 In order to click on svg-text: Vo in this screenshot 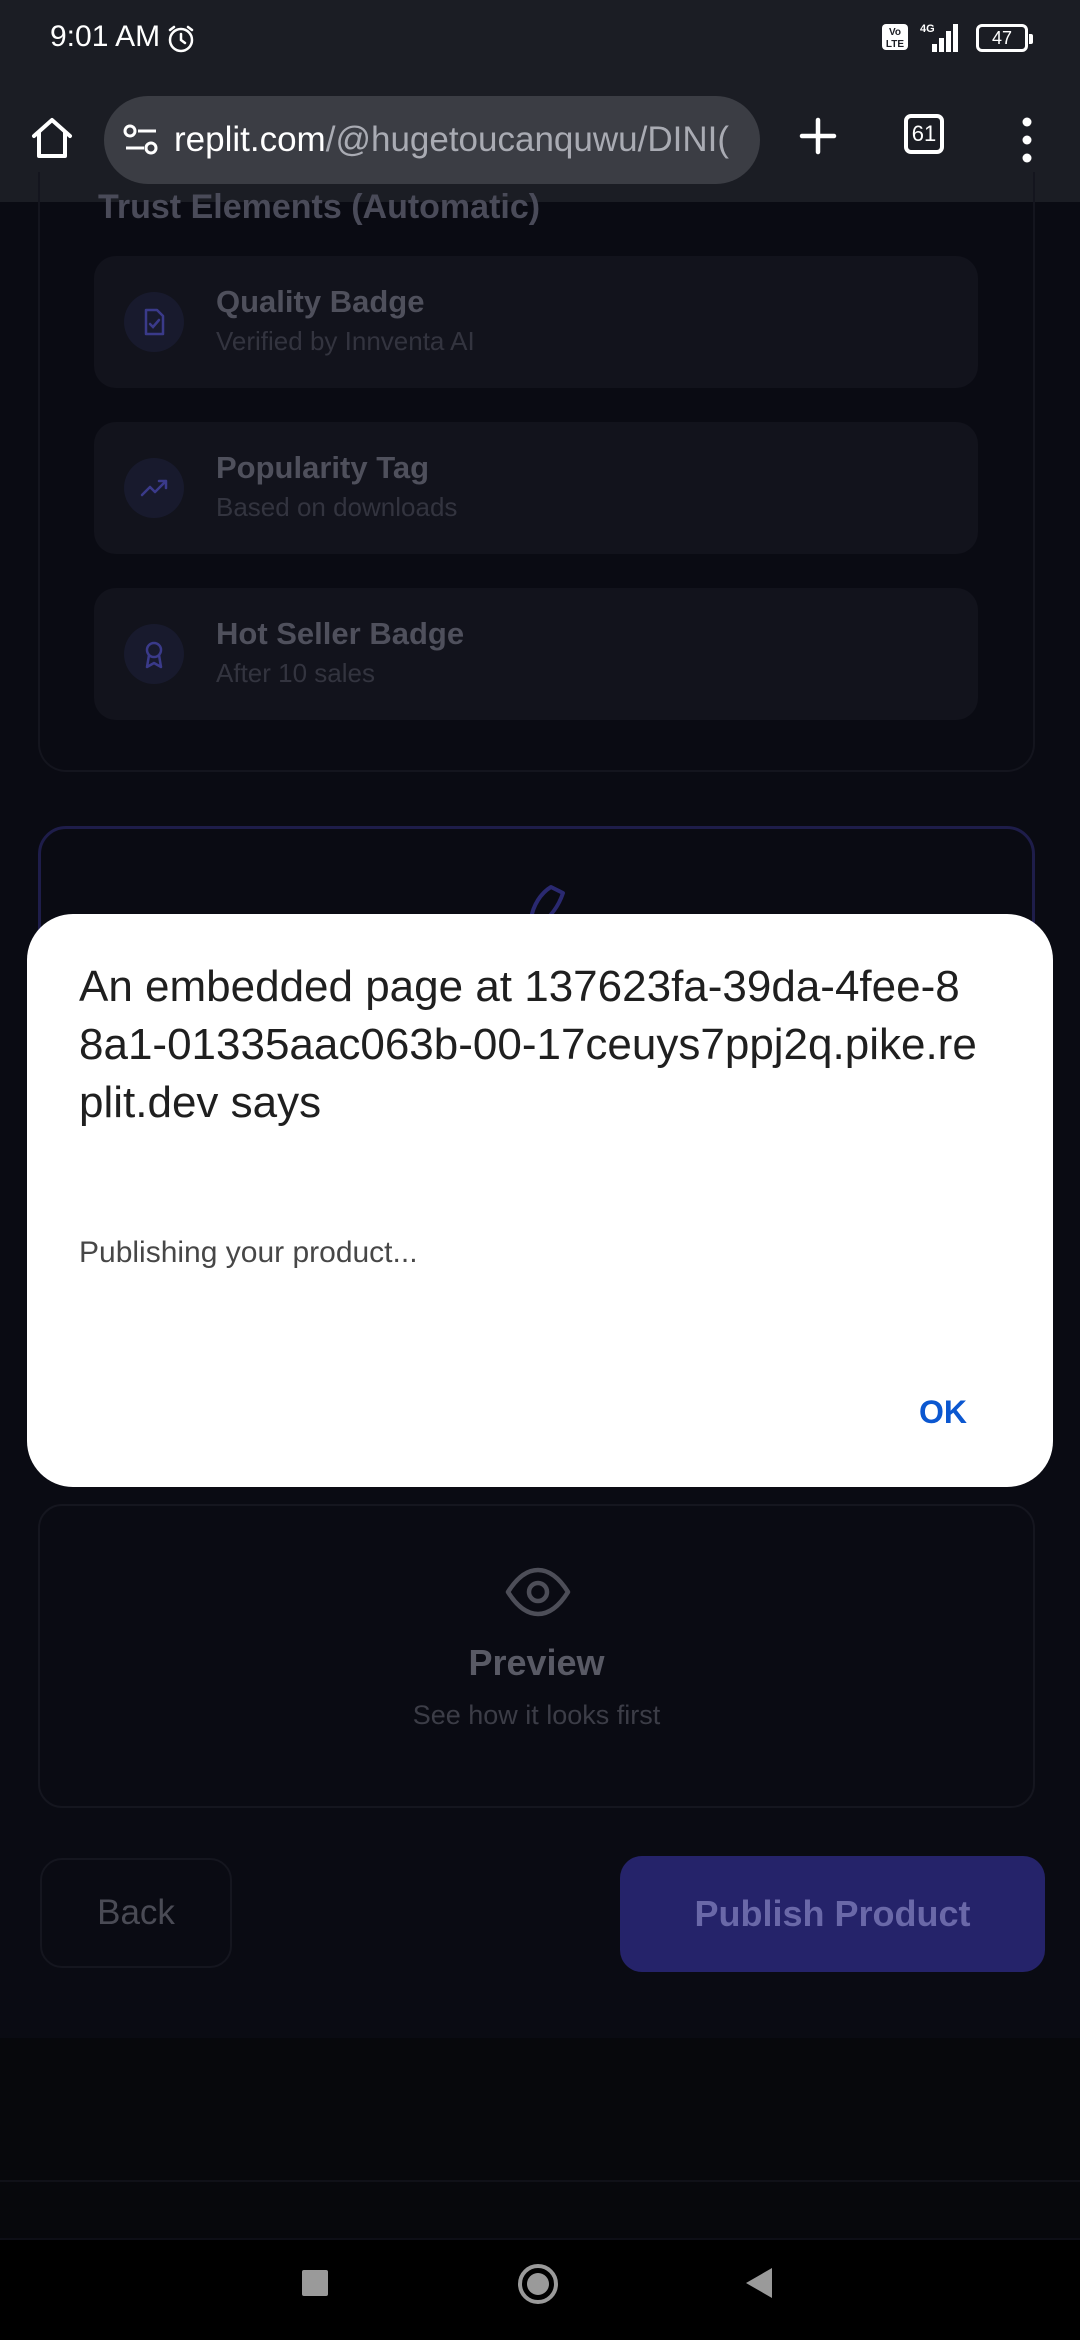, I will do `click(895, 32)`.